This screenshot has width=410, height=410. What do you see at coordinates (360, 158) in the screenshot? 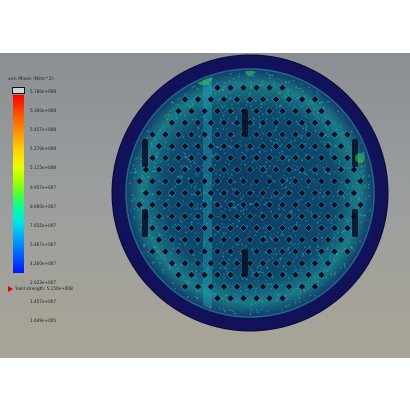
I see `stress-hotspot` at bounding box center [360, 158].